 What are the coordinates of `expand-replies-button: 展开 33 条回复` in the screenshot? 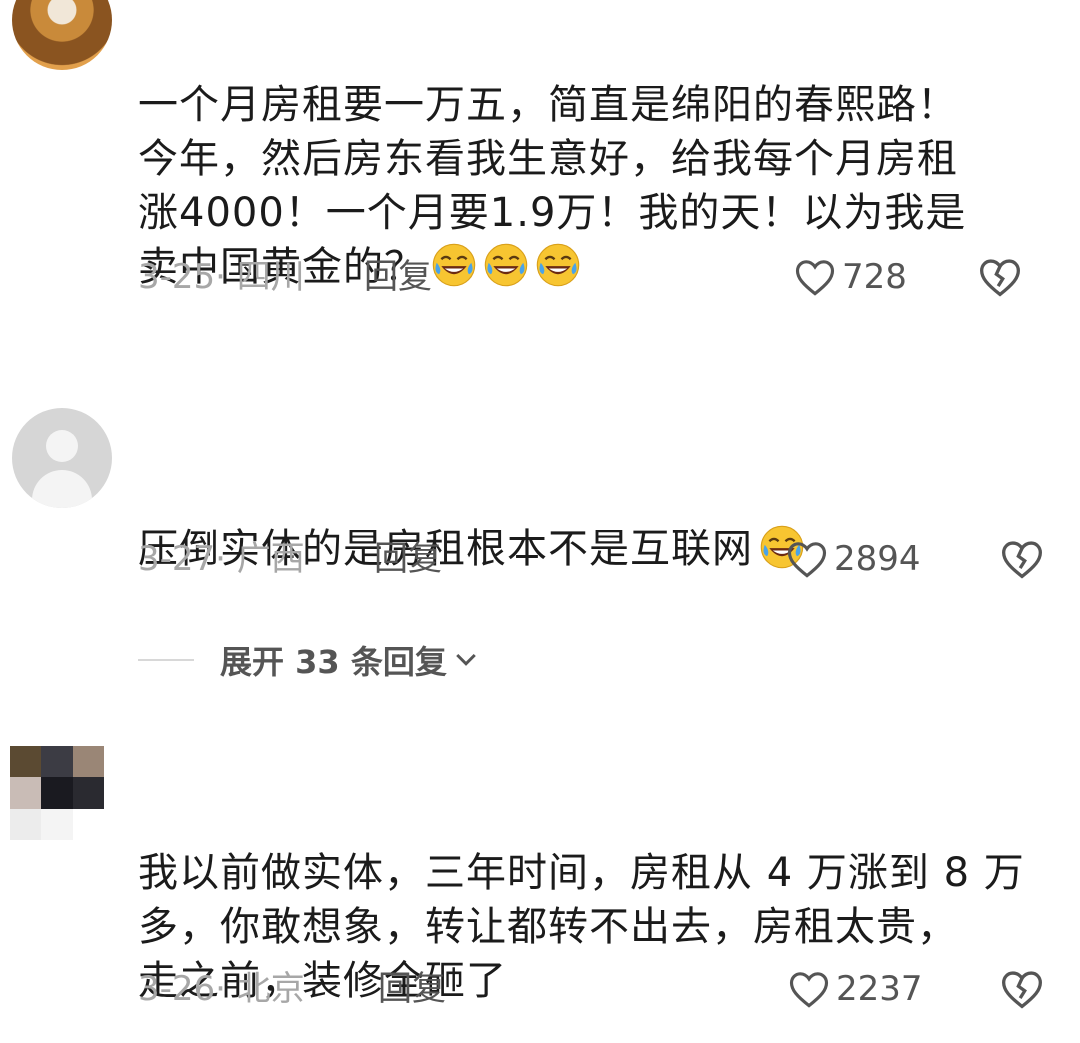 It's located at (309, 660).